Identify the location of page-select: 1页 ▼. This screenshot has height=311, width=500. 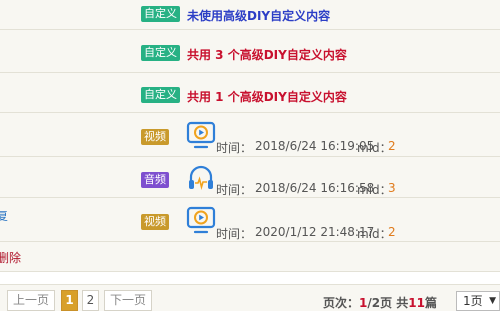
(478, 301).